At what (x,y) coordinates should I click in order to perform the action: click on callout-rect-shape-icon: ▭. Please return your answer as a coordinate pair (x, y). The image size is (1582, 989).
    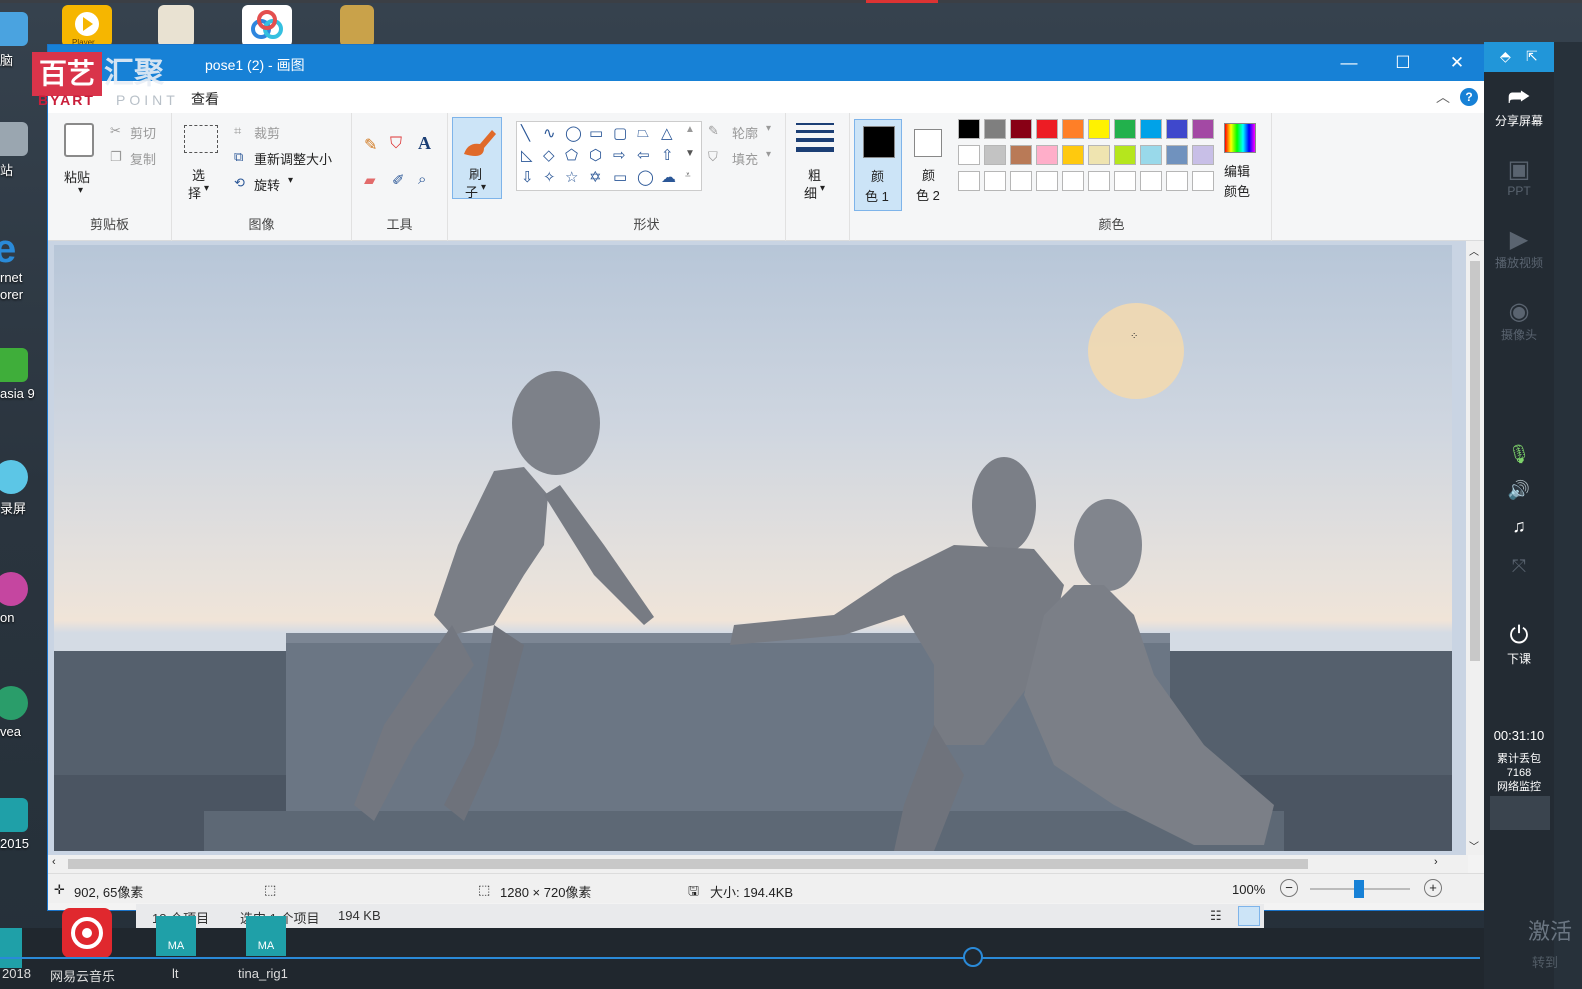
    Looking at the image, I should click on (620, 177).